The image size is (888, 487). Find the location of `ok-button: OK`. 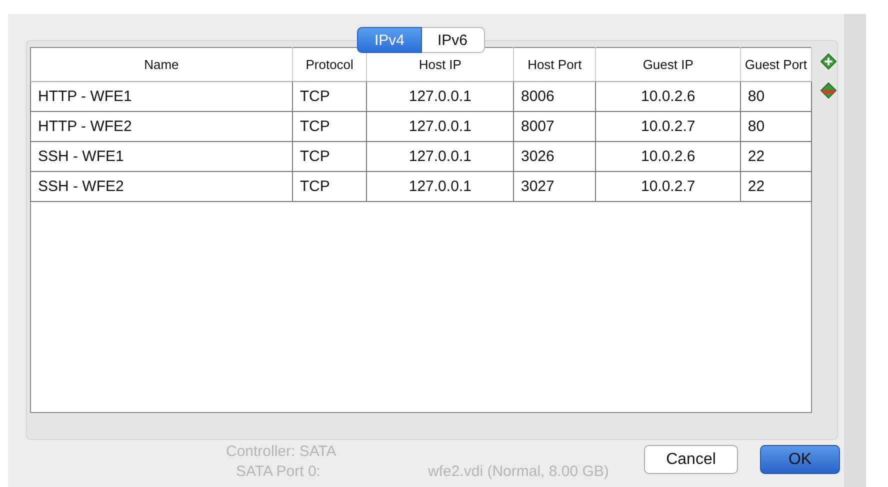

ok-button: OK is located at coordinates (800, 459).